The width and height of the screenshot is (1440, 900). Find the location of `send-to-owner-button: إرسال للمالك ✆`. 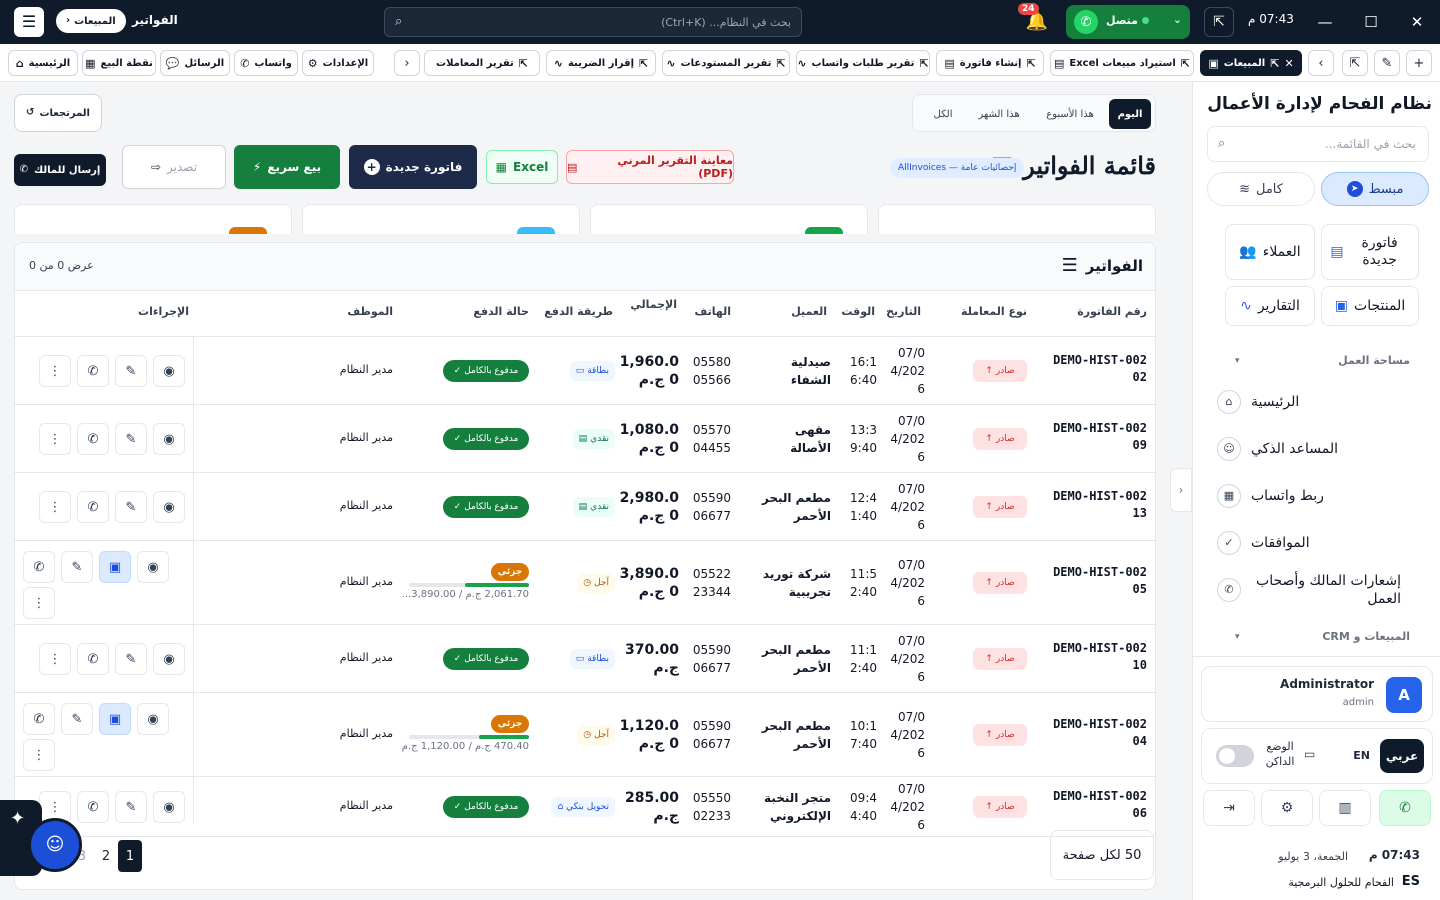

send-to-owner-button: إرسال للمالك ✆ is located at coordinates (60, 170).